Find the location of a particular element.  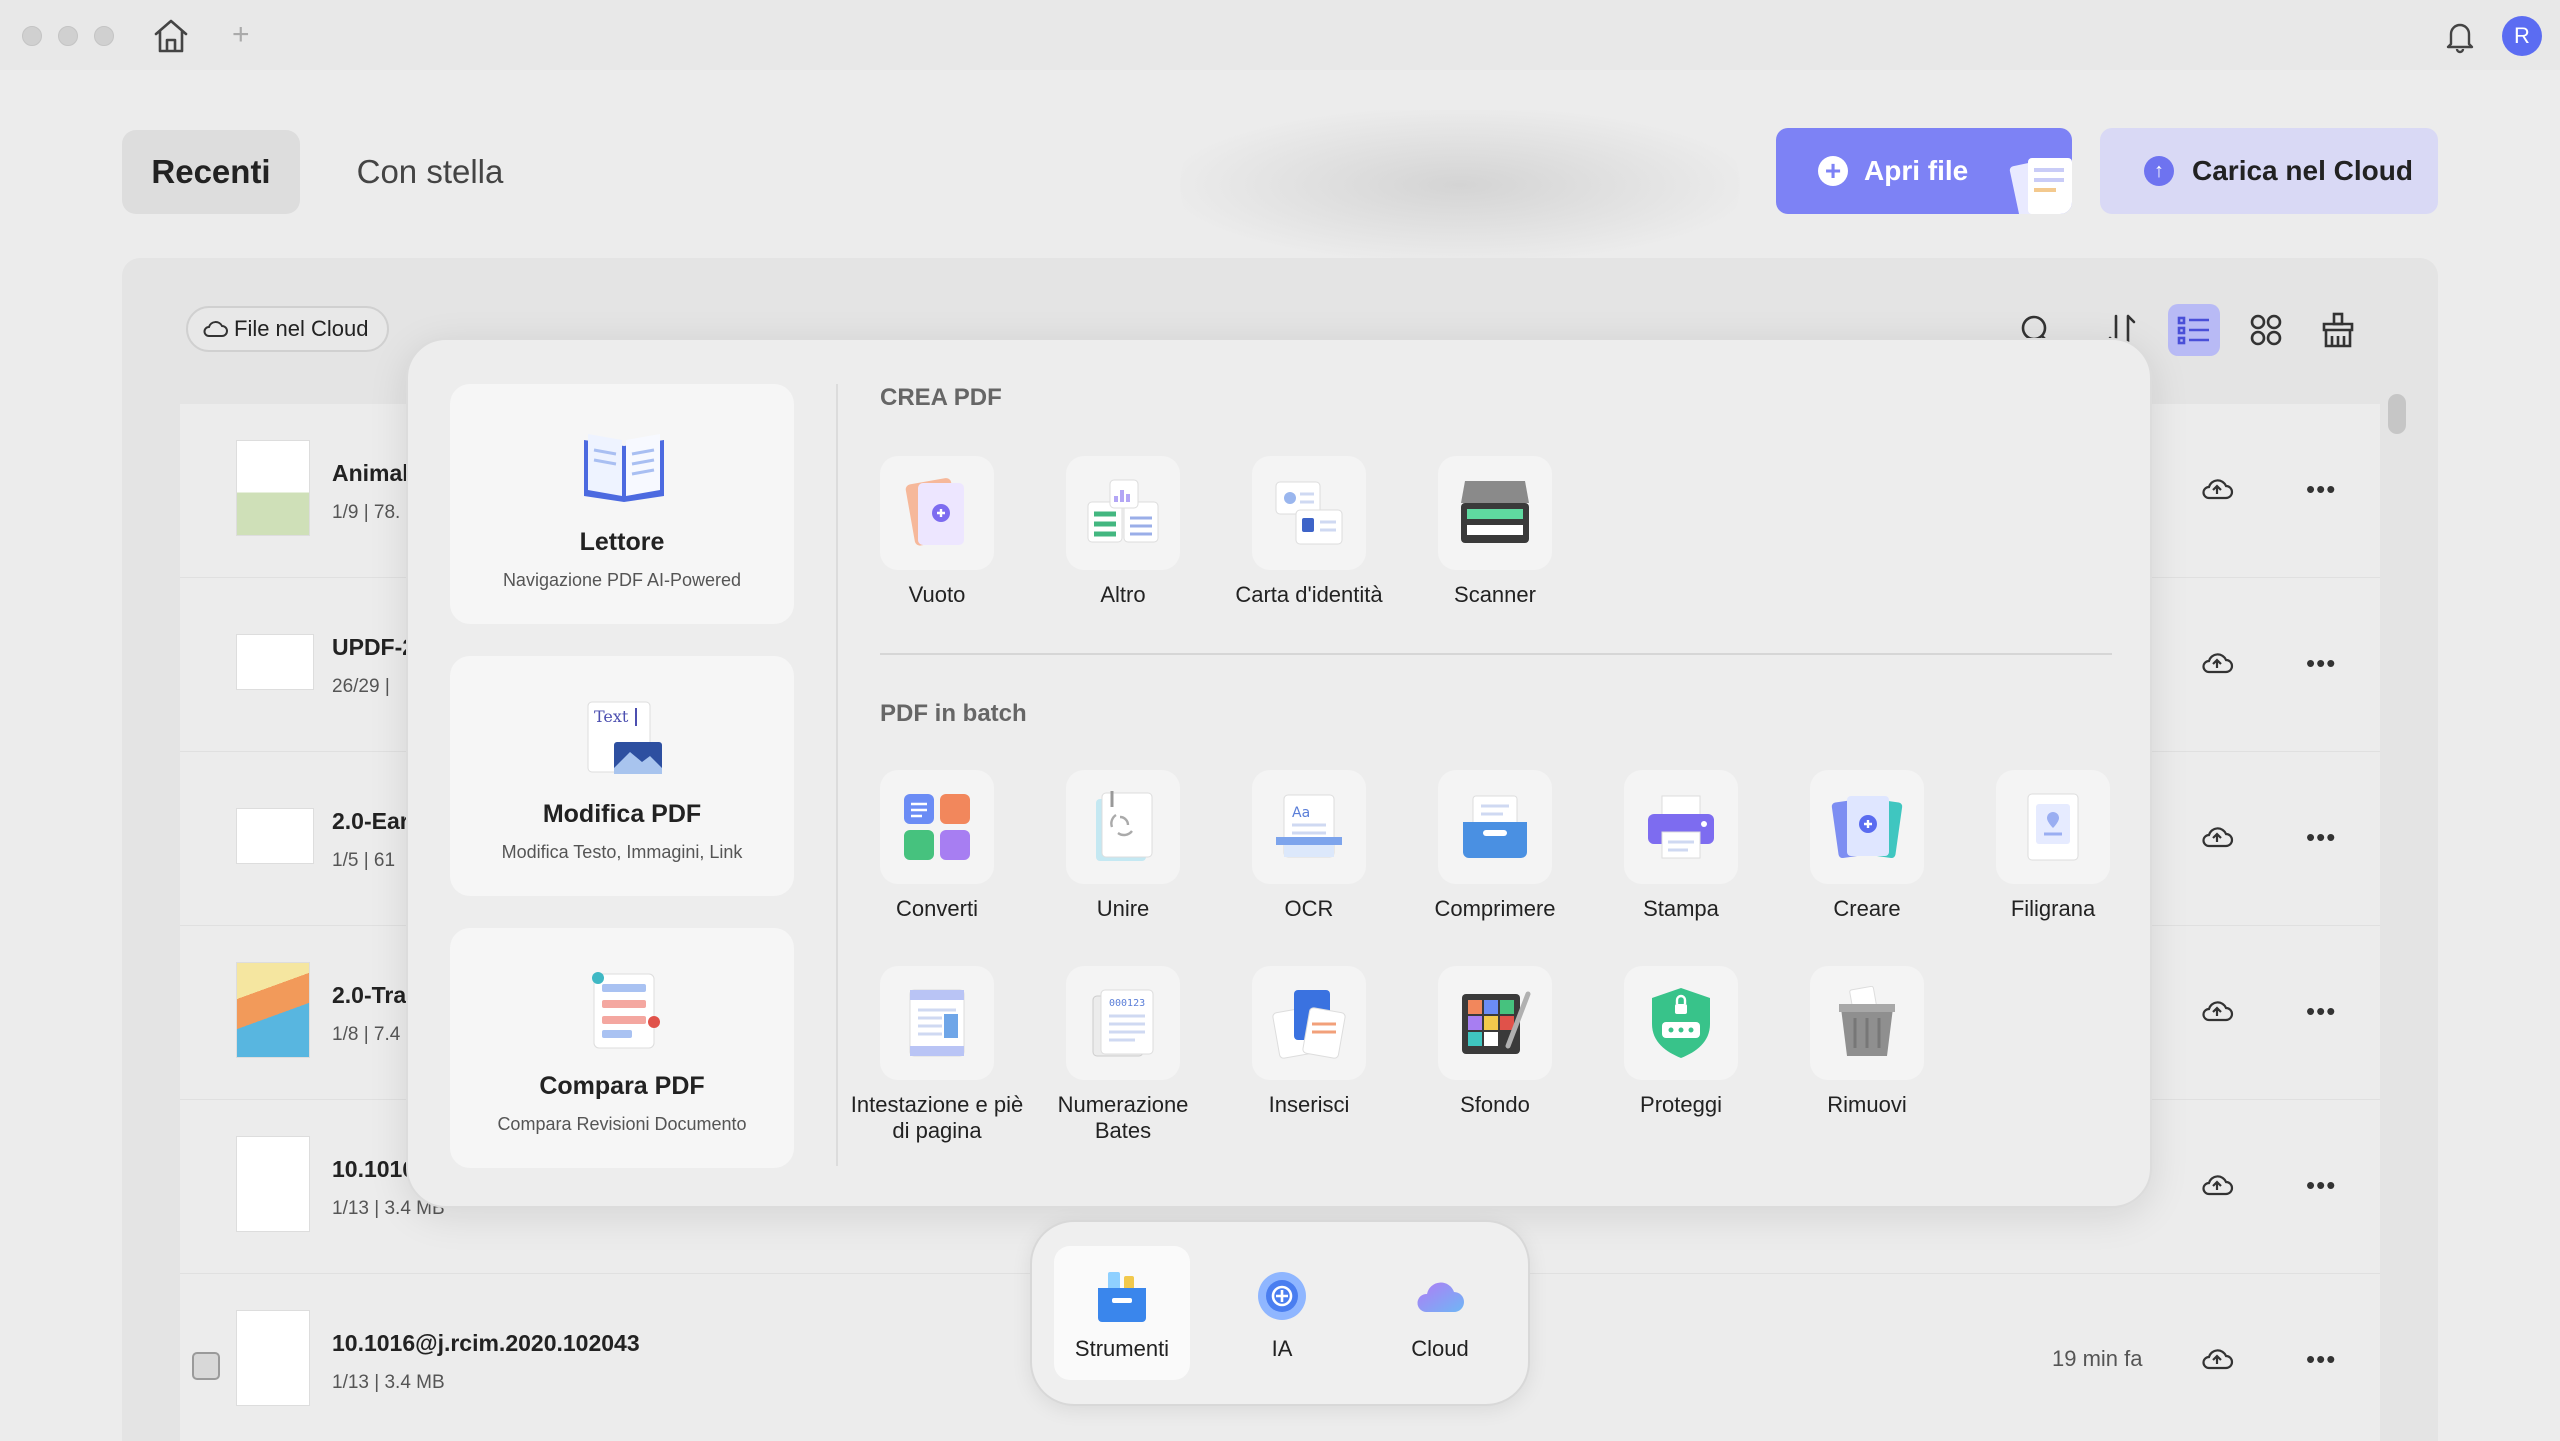

ai-icon is located at coordinates (1282, 1296).